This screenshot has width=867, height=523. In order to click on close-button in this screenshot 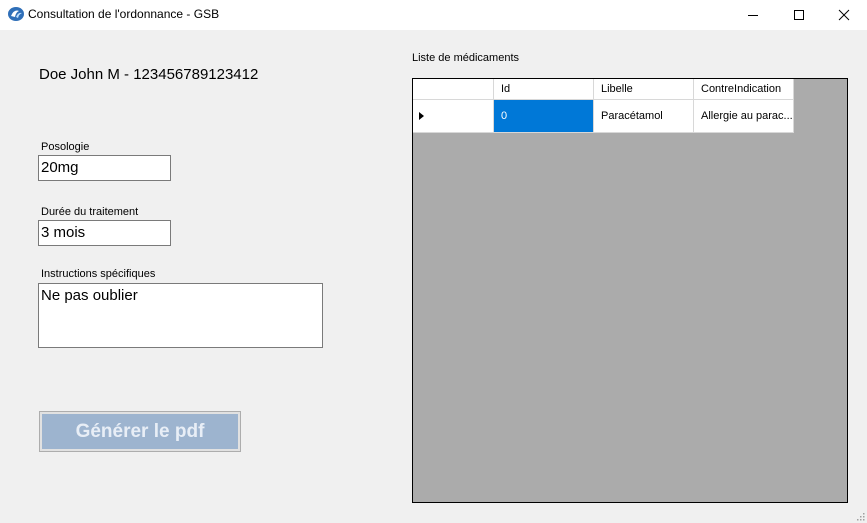, I will do `click(844, 15)`.